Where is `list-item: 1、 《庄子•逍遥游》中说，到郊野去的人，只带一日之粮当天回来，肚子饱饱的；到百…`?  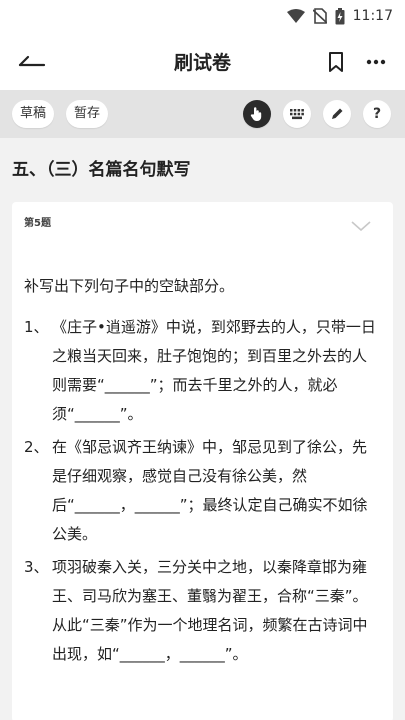 list-item: 1、 《庄子•逍遥游》中说，到郊野去的人，只带一日之粮当天回来，肚子饱饱的；到百… is located at coordinates (202, 371).